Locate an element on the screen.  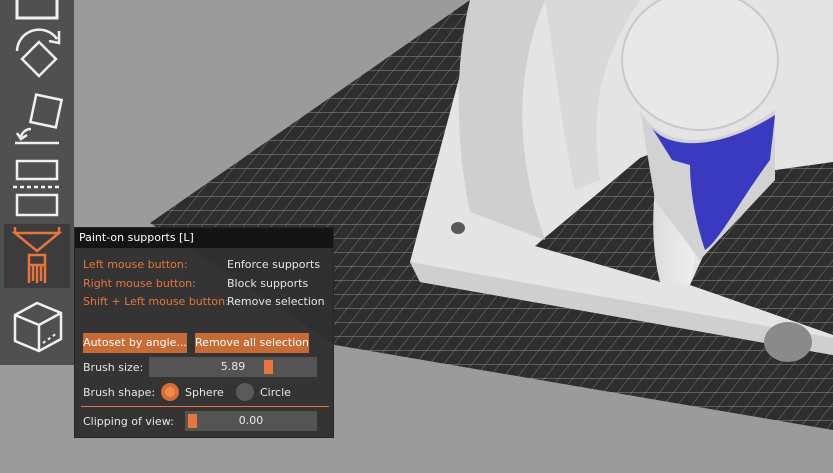
gizmo-toolbar is located at coordinates (37, 182).